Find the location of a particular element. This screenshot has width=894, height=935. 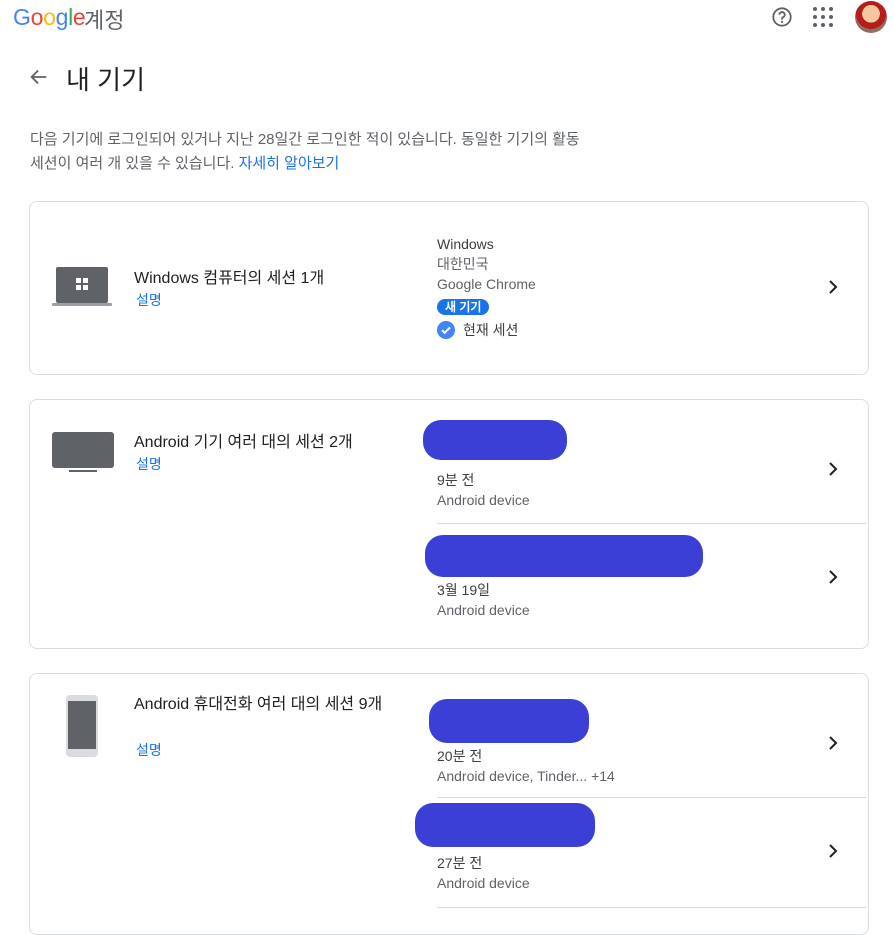

card-title: Android 기기 여러 대의 세션 2개 is located at coordinates (243, 442).